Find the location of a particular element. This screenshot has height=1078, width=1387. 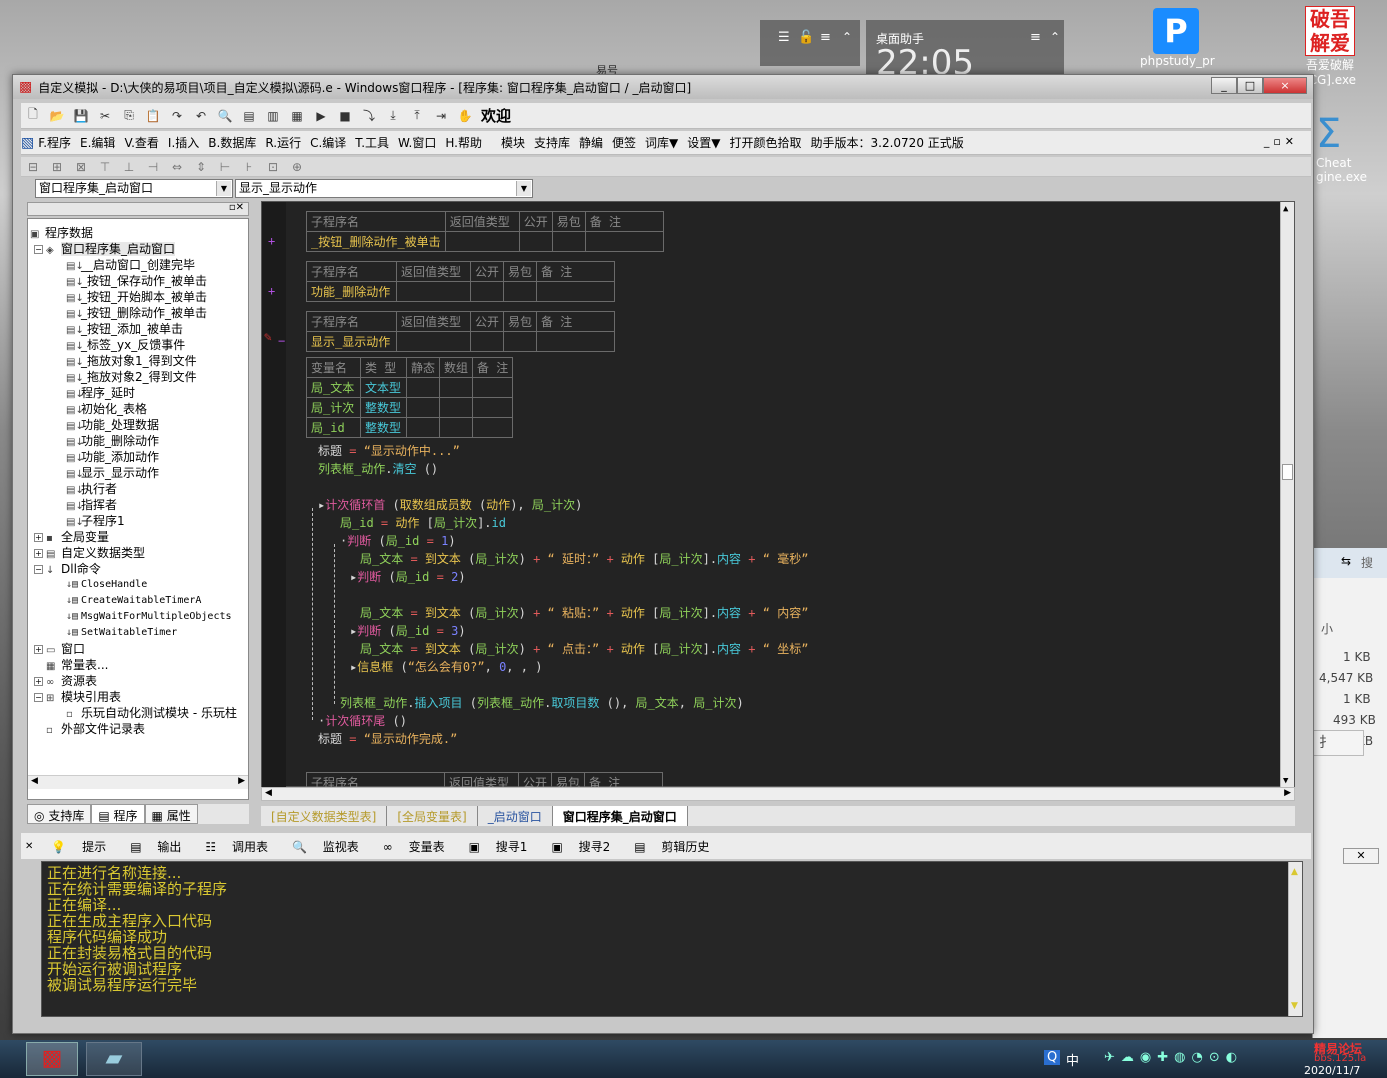

tile-menu-icon: ≡ is located at coordinates (1035, 37).